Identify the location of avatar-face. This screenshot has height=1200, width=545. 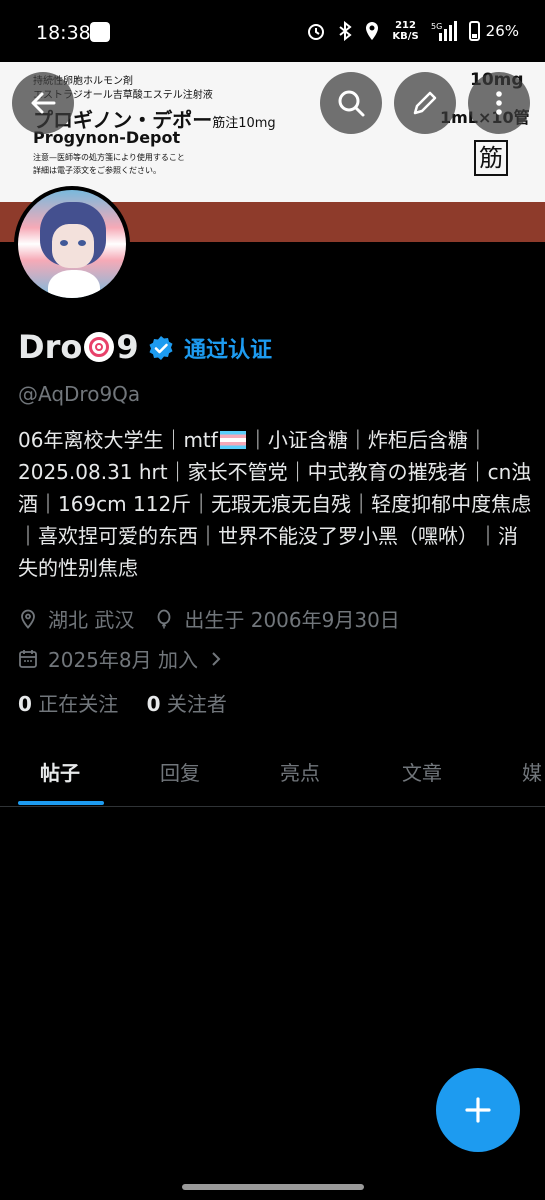
(73, 246).